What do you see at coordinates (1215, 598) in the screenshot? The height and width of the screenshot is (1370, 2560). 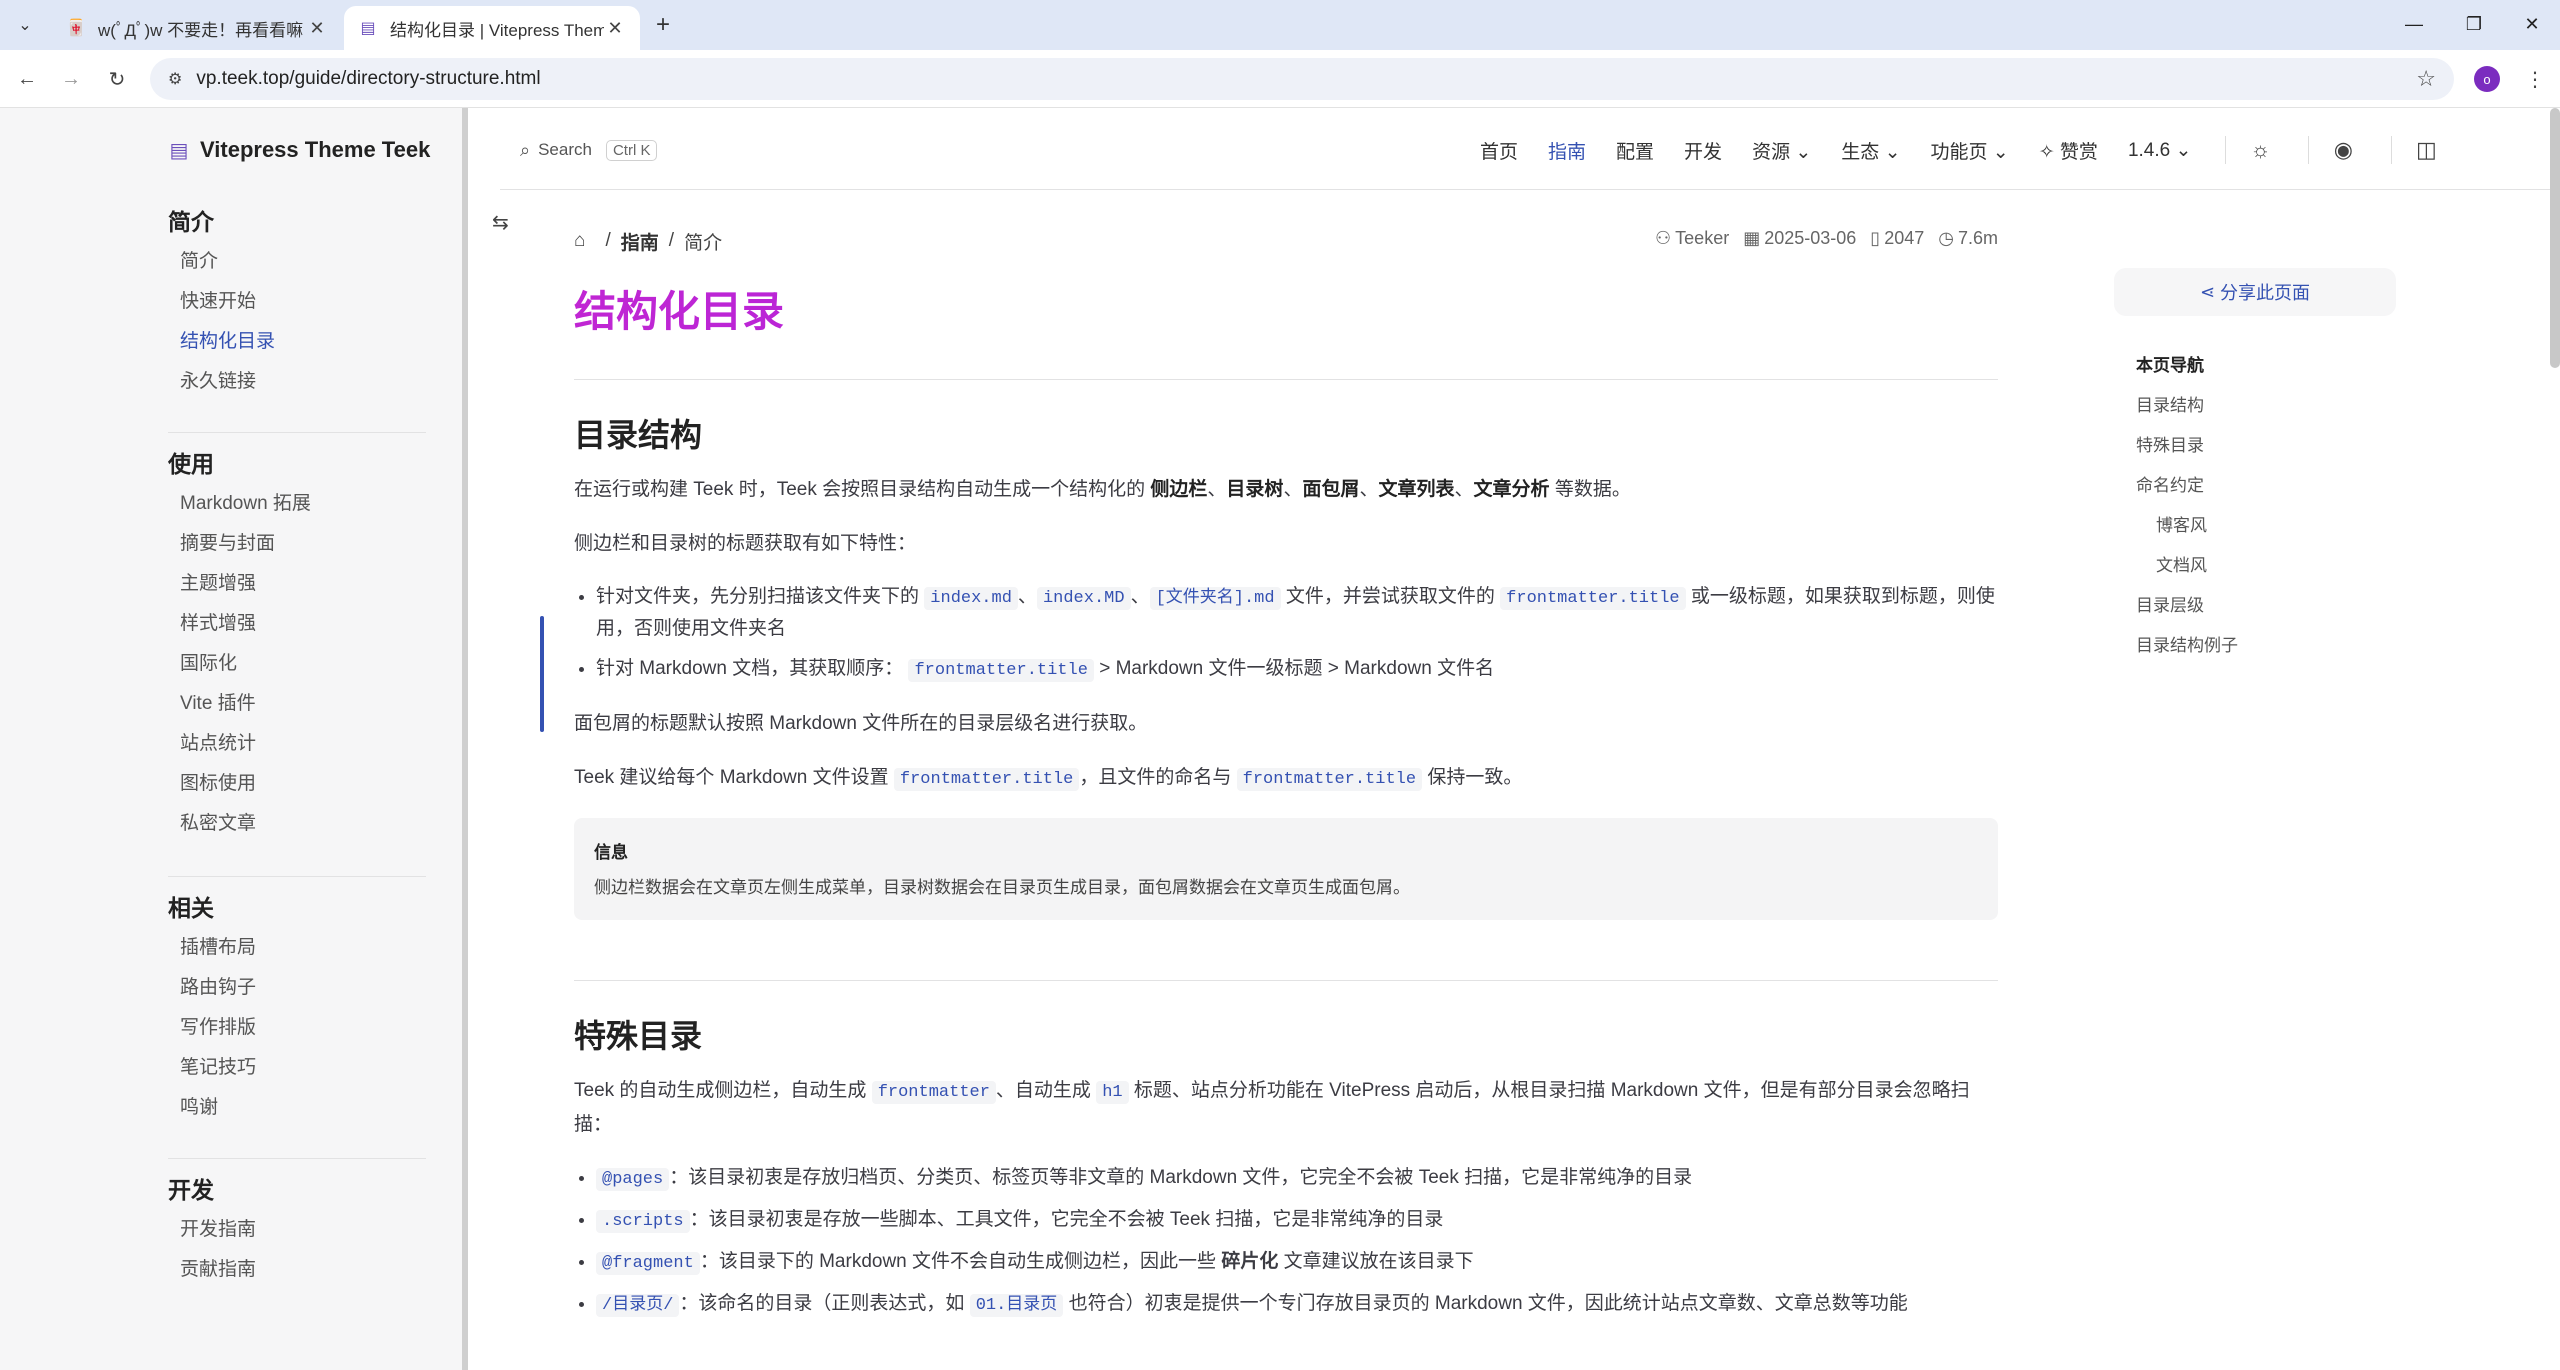 I see `inline-code: [文件夹名].md` at bounding box center [1215, 598].